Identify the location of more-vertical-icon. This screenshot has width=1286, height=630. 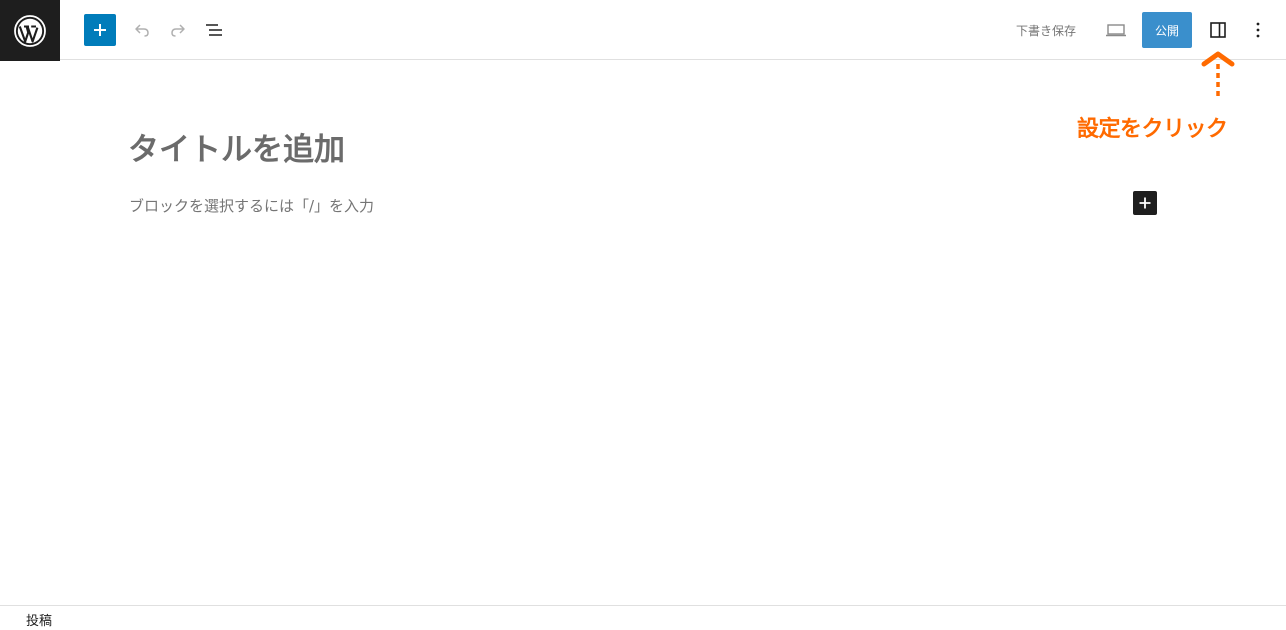
(1258, 30).